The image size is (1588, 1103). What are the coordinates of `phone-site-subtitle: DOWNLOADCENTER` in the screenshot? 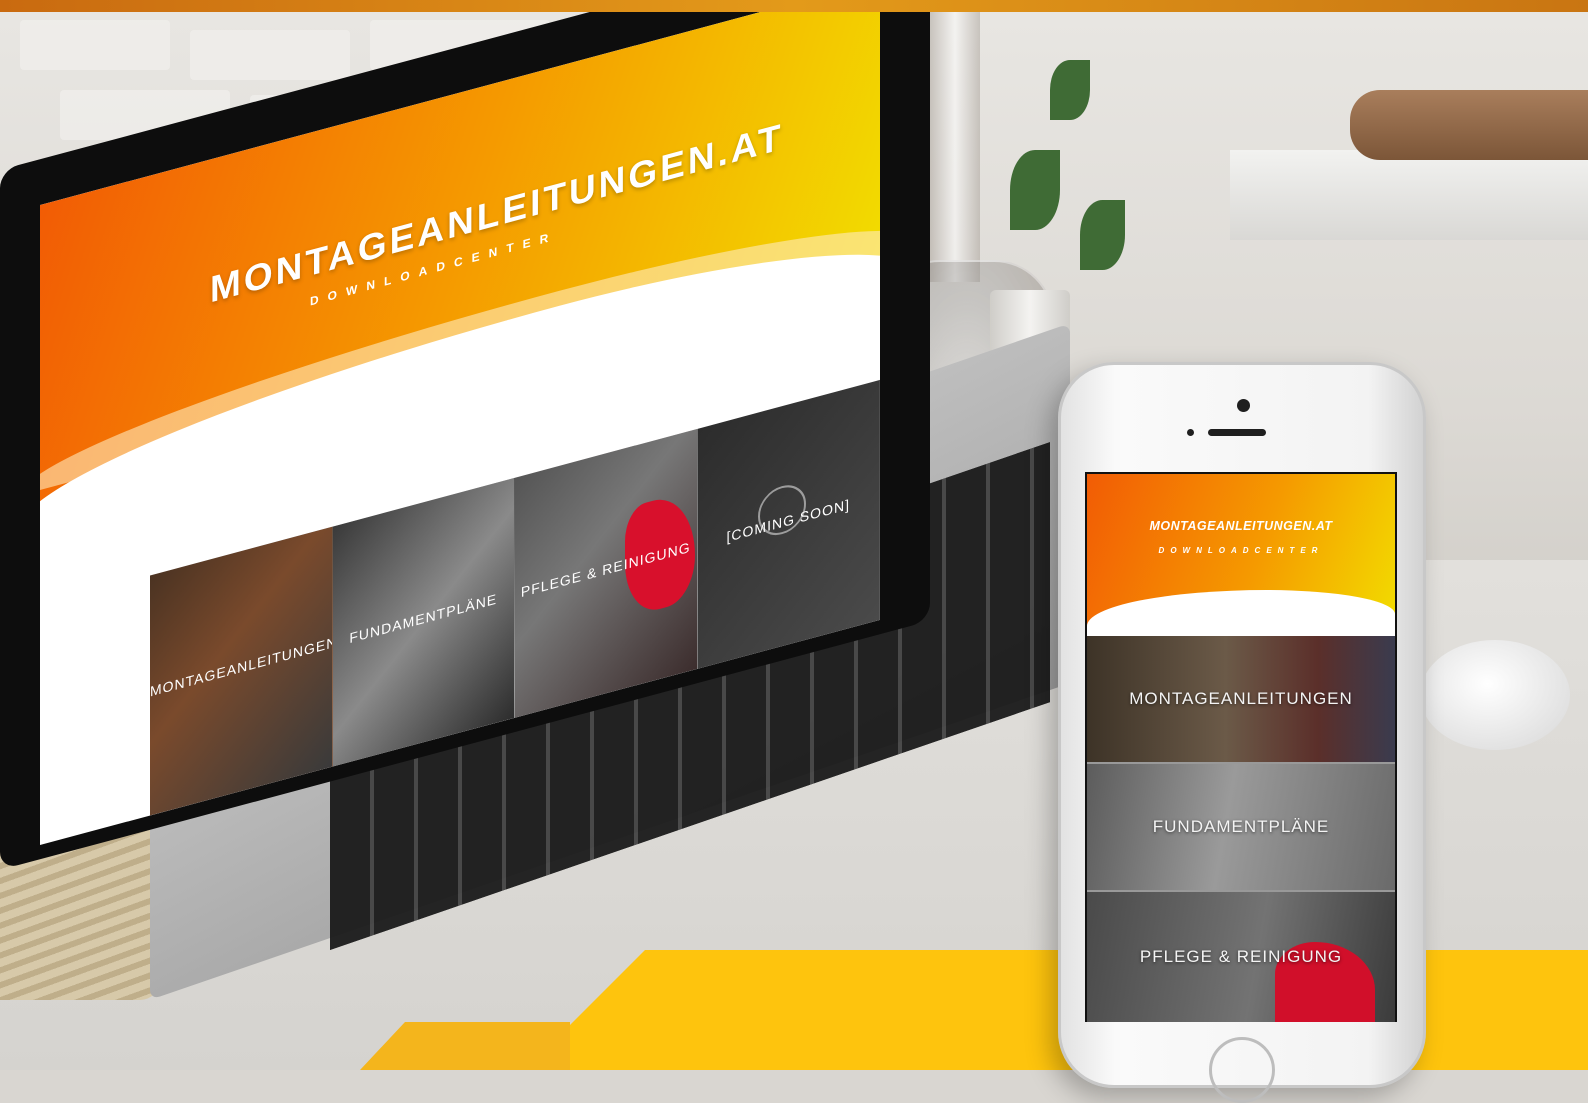 It's located at (1241, 550).